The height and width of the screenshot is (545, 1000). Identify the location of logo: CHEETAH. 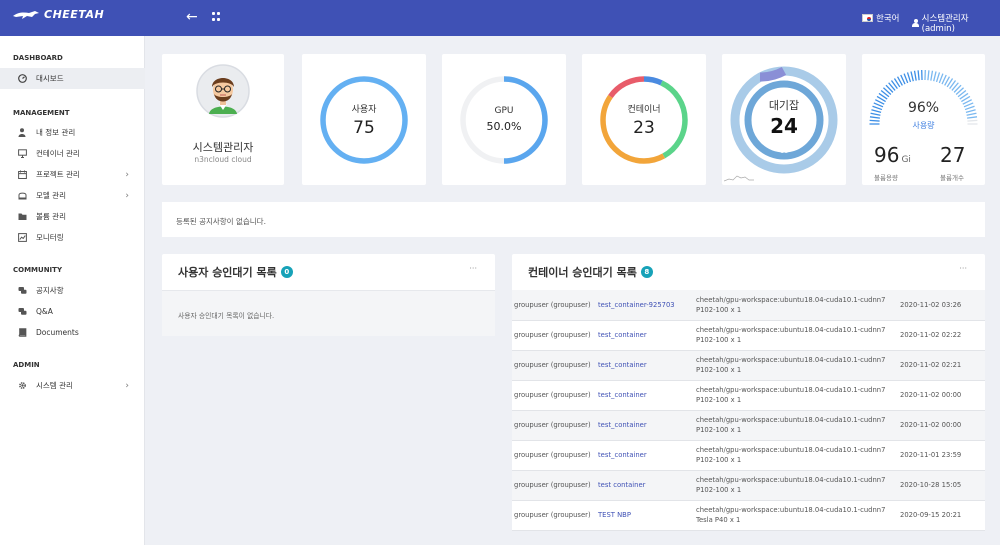
(58, 14).